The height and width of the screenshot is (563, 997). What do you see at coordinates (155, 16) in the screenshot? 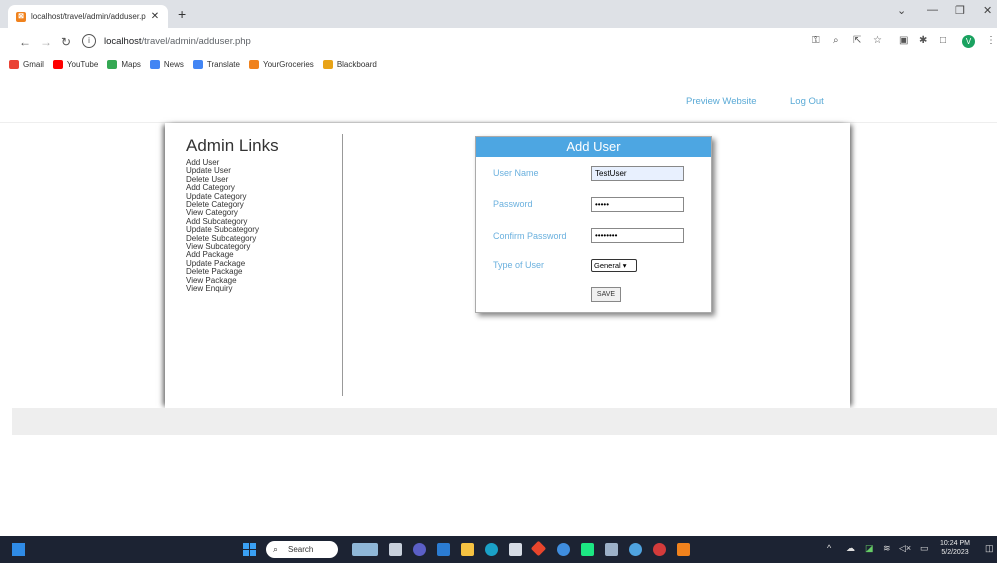
I see `tab-close-icon: ✕` at bounding box center [155, 16].